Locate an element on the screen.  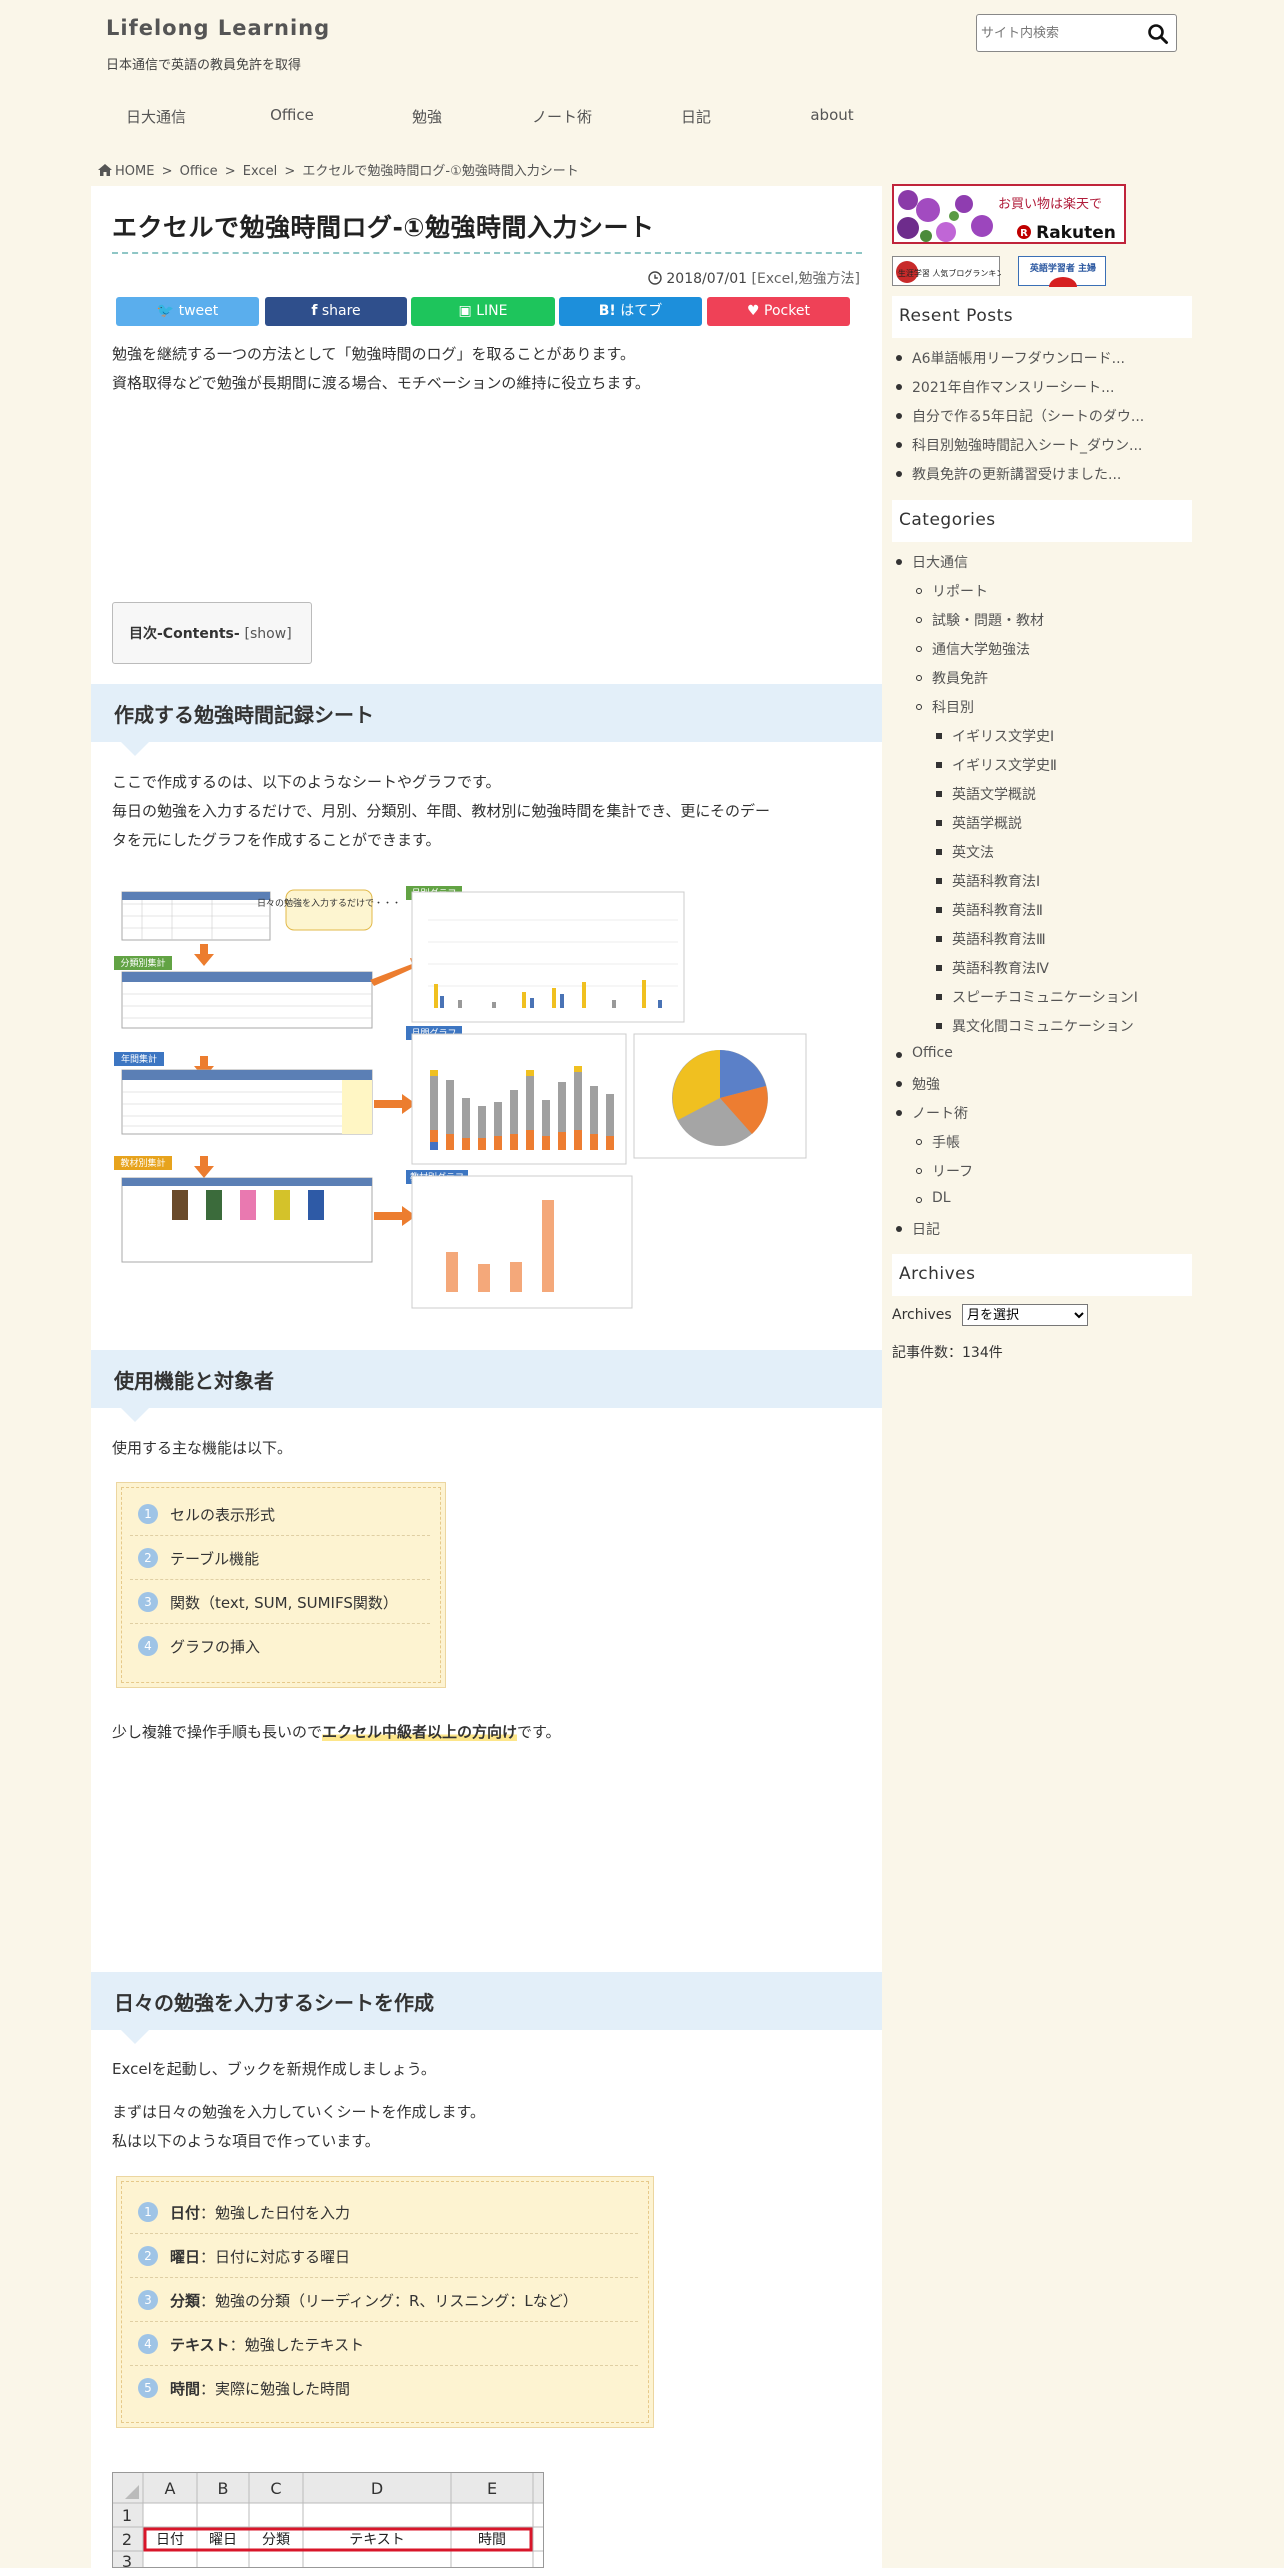
facebook-icon: f is located at coordinates (314, 311).